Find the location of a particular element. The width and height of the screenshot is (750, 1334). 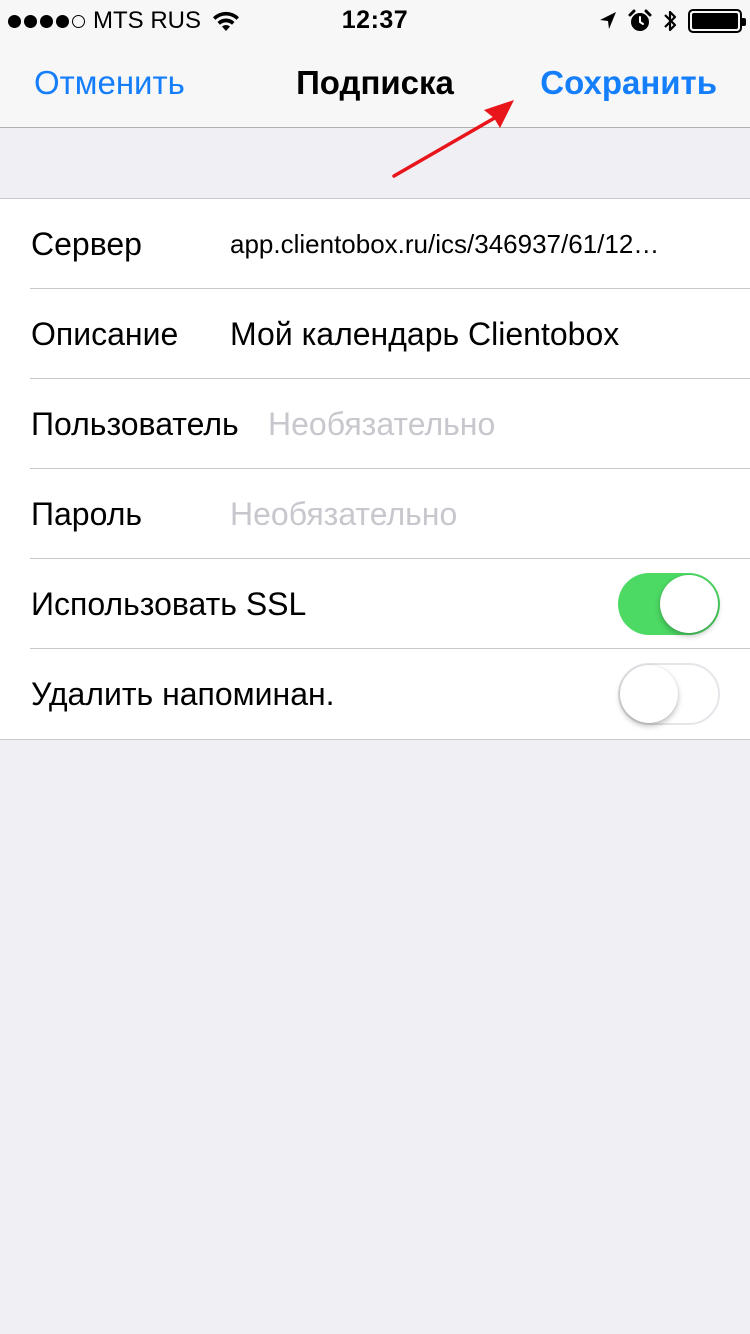

server-label: Сервер is located at coordinates (86, 244).